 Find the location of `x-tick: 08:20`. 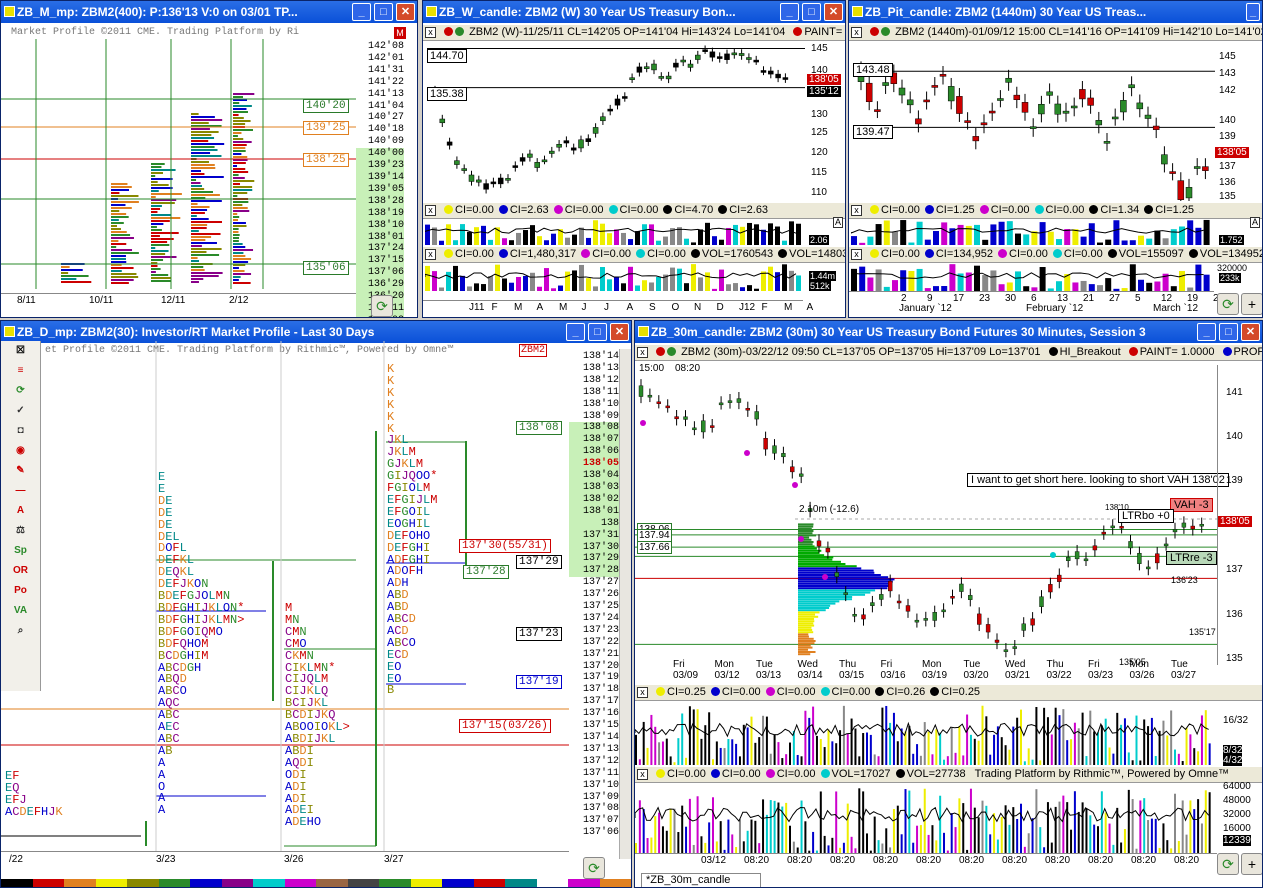

x-tick: 08:20 is located at coordinates (757, 860).